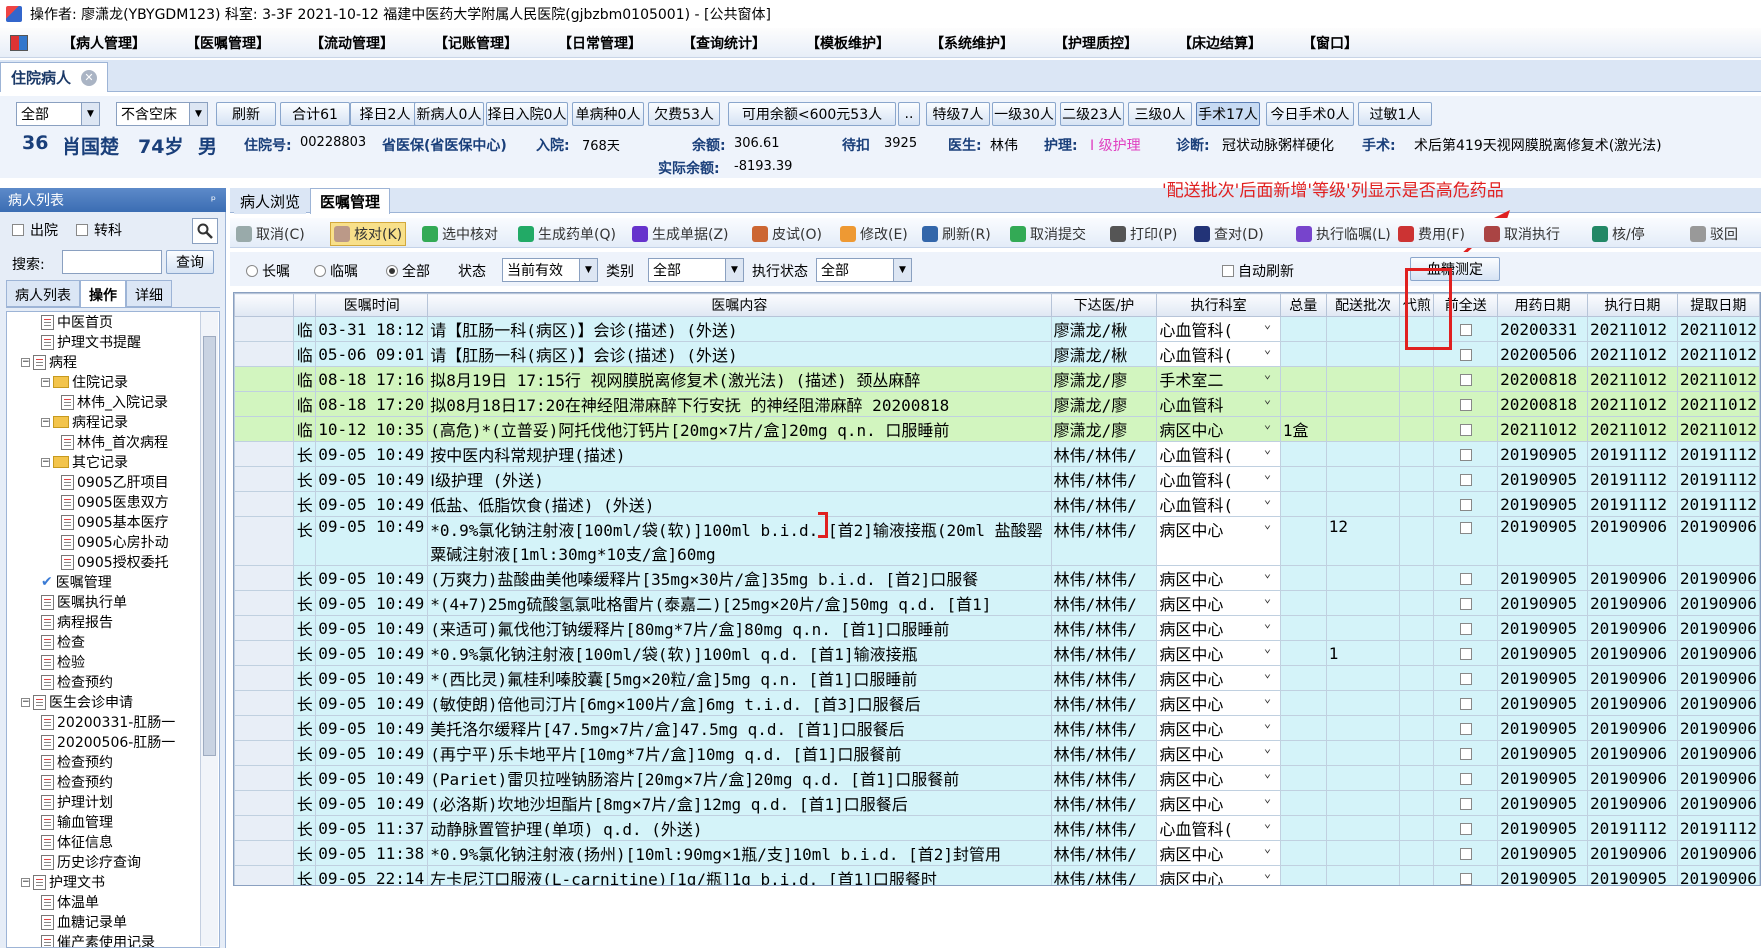 The image size is (1761, 948). What do you see at coordinates (77, 842) in the screenshot?
I see `tree-node: 体征信息` at bounding box center [77, 842].